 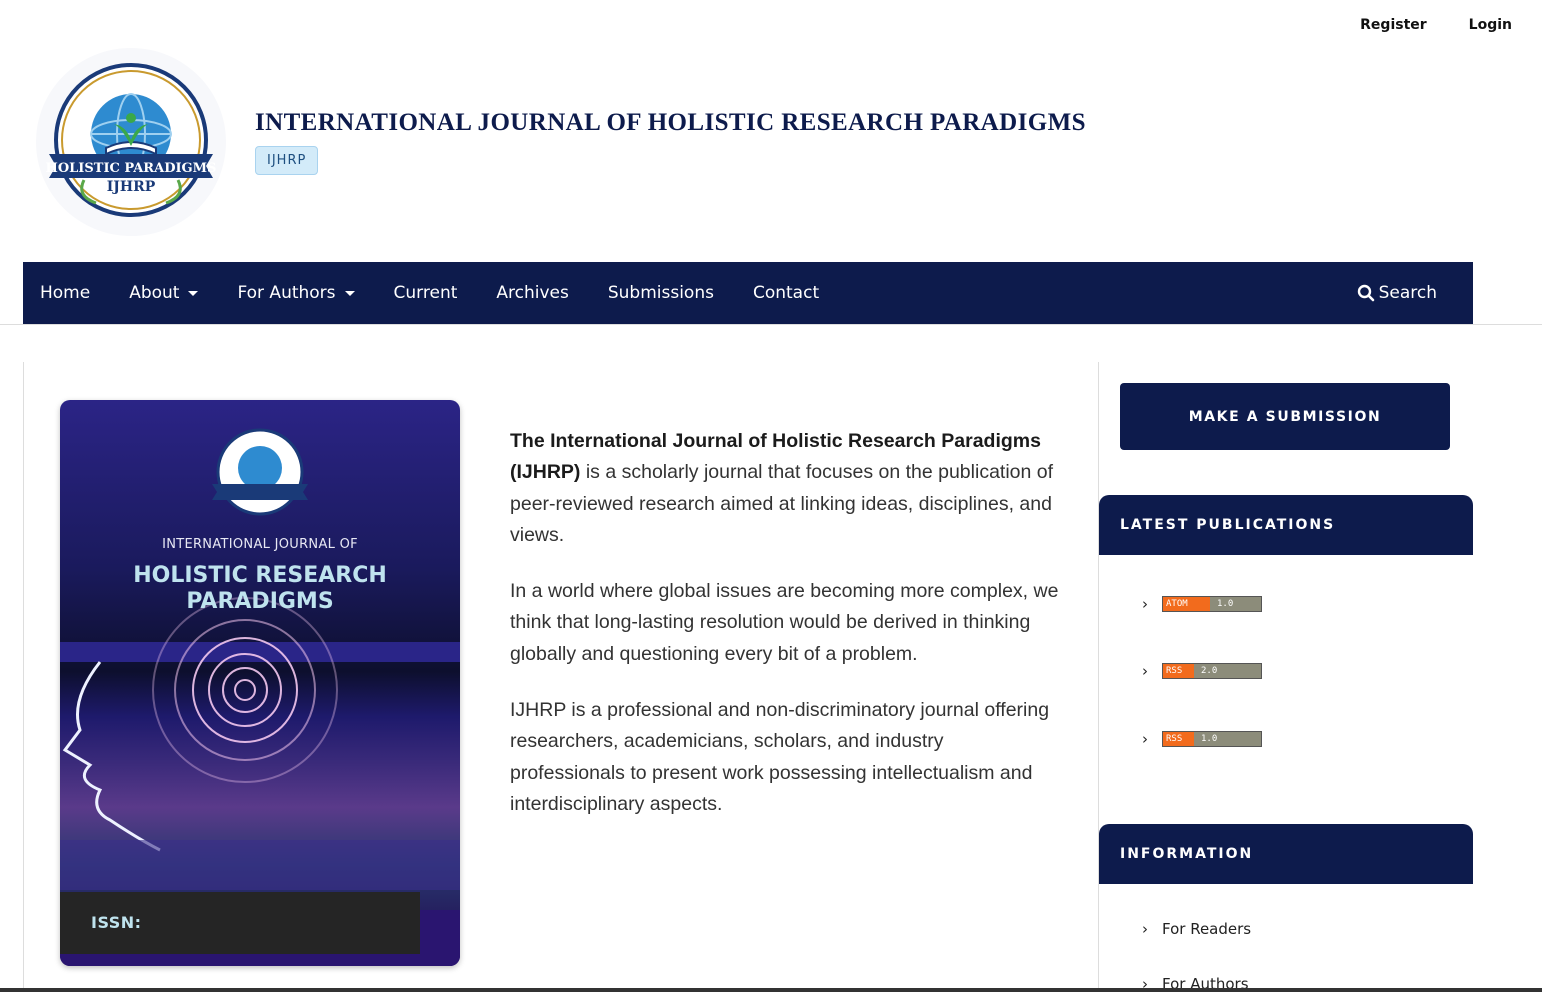 I want to click on search-link: Search, so click(x=1397, y=293).